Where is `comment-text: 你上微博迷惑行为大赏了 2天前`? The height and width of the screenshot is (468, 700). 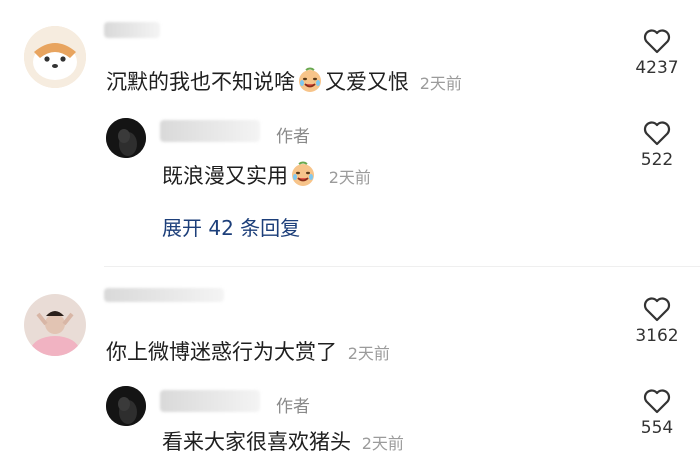
comment-text: 你上微博迷惑行为大赏了 2天前 is located at coordinates (248, 351).